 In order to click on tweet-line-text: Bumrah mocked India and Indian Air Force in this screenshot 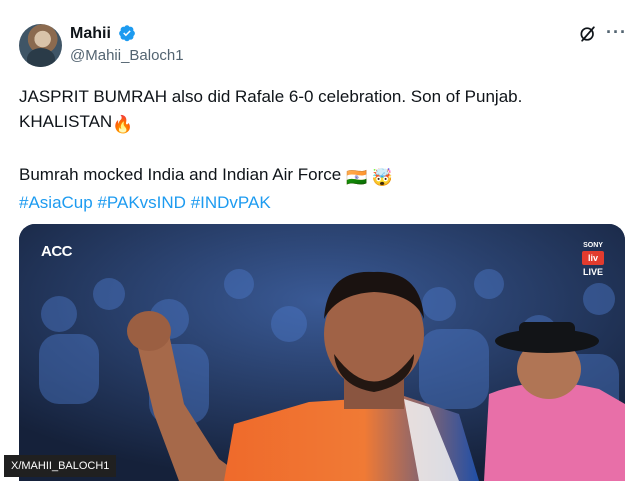, I will do `click(180, 174)`.